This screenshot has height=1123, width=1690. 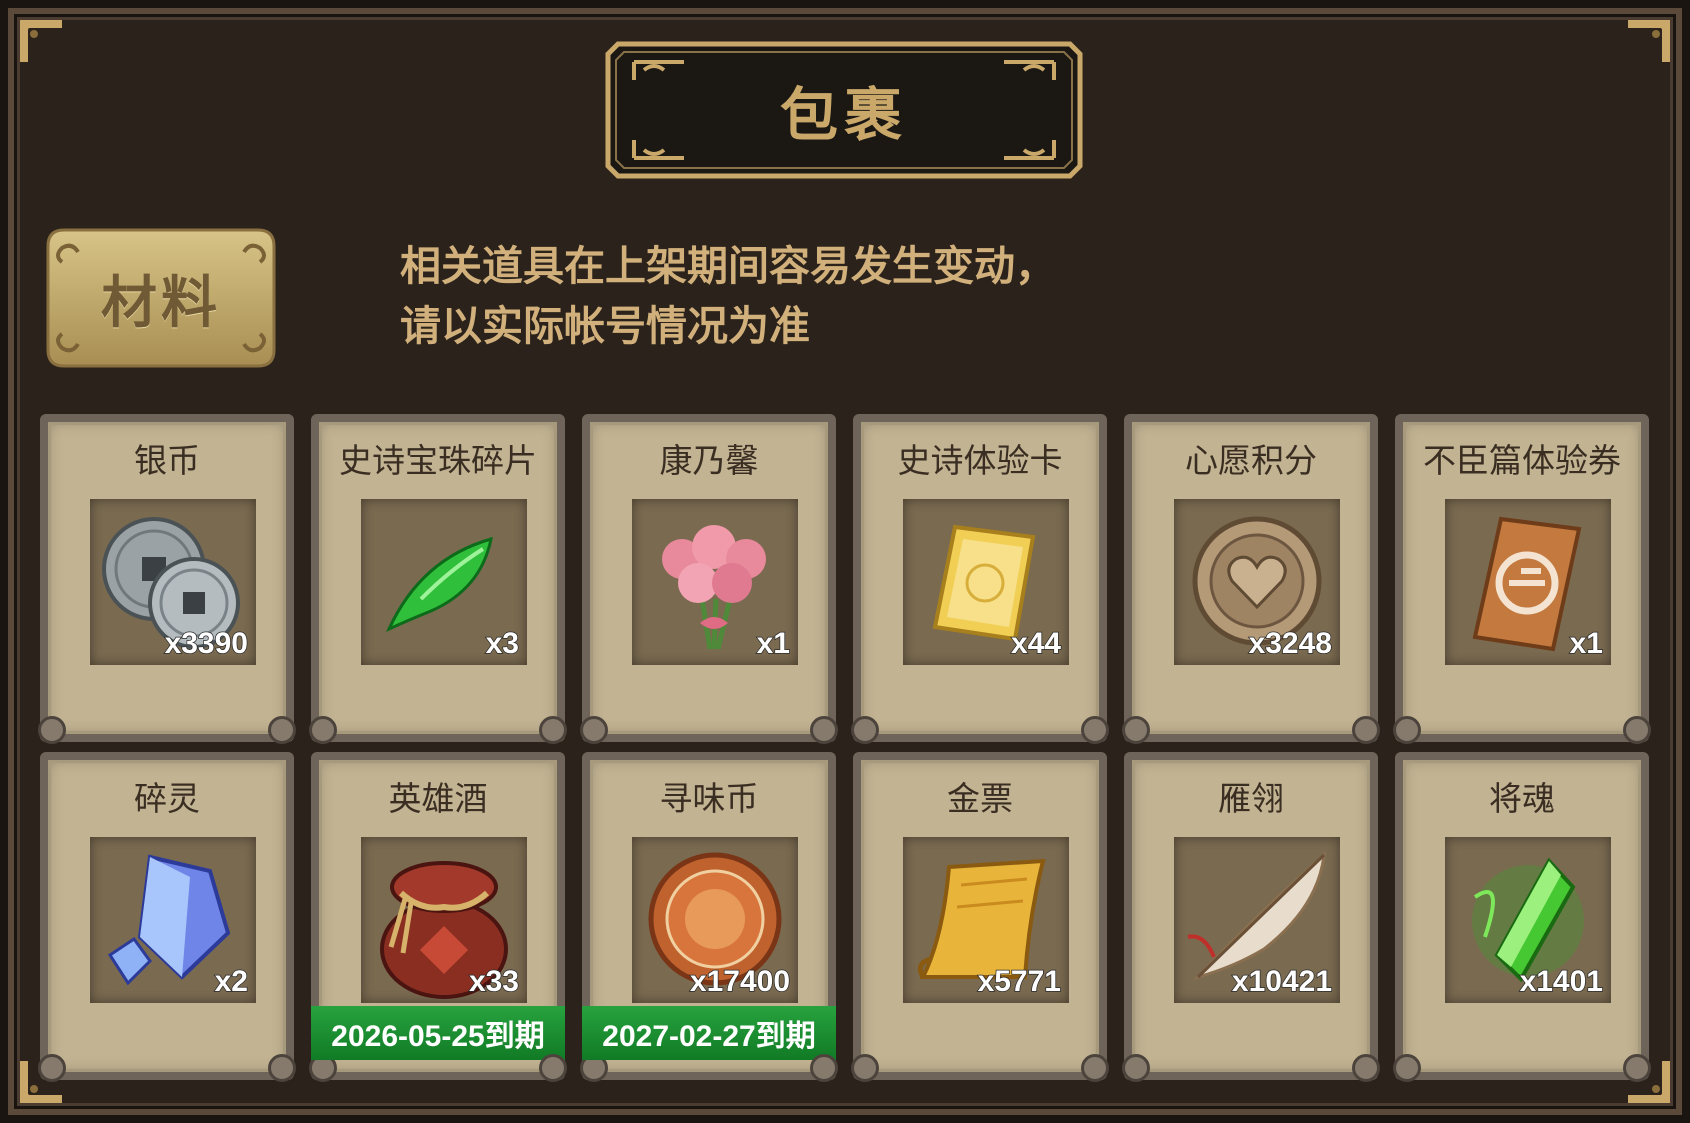 I want to click on heart-coin-icon: x3248, so click(x=1257, y=582).